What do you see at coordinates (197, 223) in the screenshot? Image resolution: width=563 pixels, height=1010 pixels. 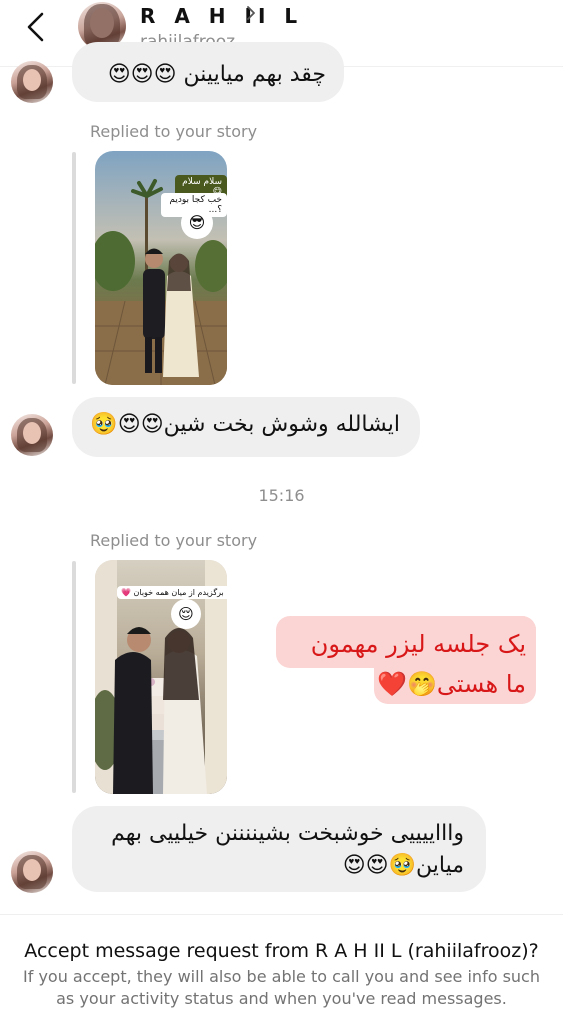 I see `story-emoji-sticker: 😎` at bounding box center [197, 223].